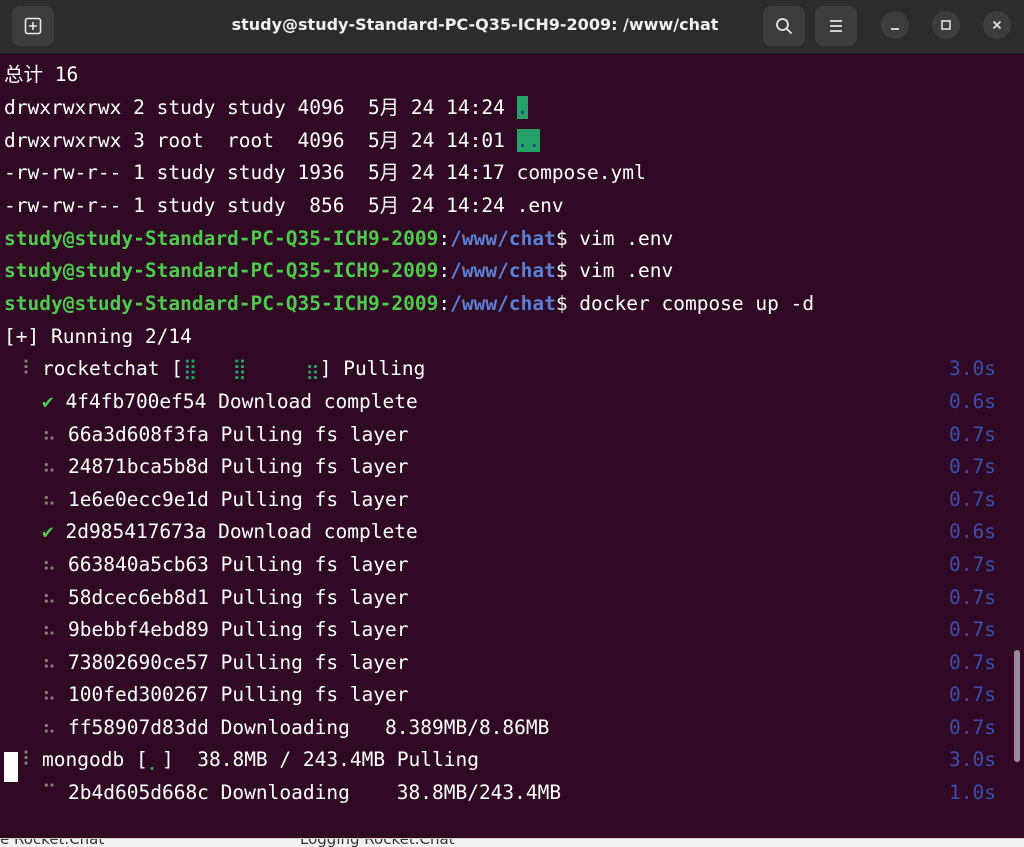 This screenshot has height=847, width=1024. I want to click on layer-row: ✔ 4f4fb700ef54 Download complete, so click(230, 401).